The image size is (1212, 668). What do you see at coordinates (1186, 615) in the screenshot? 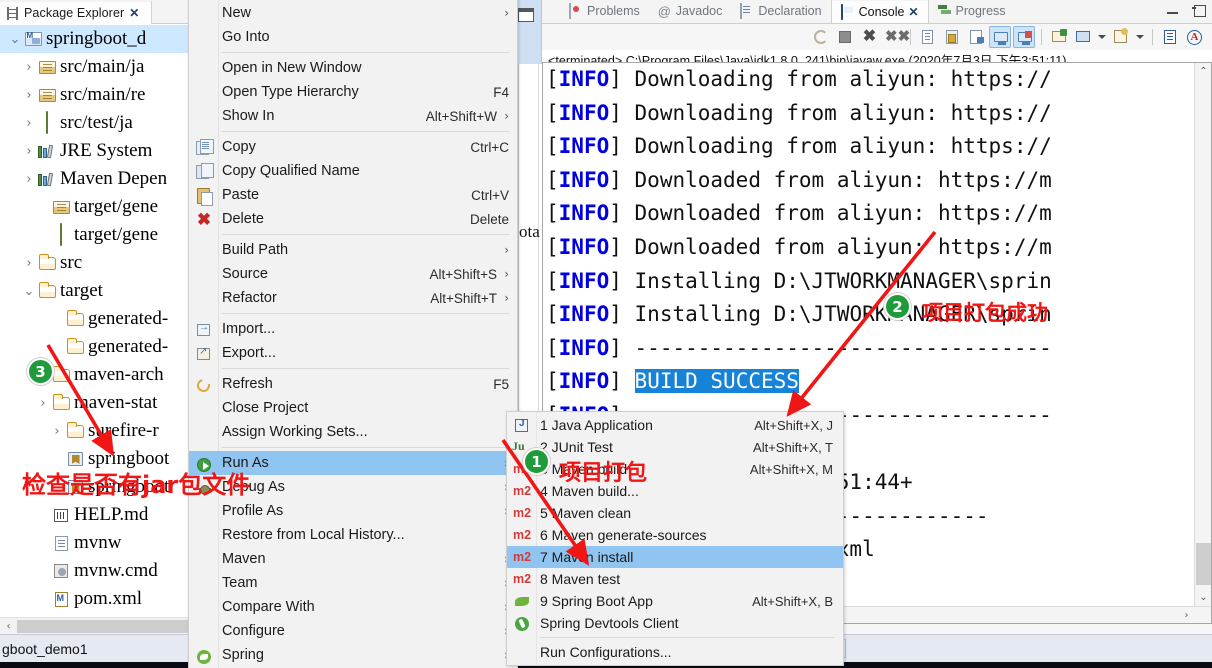
I see `scroll-right-icon: ›` at bounding box center [1186, 615].